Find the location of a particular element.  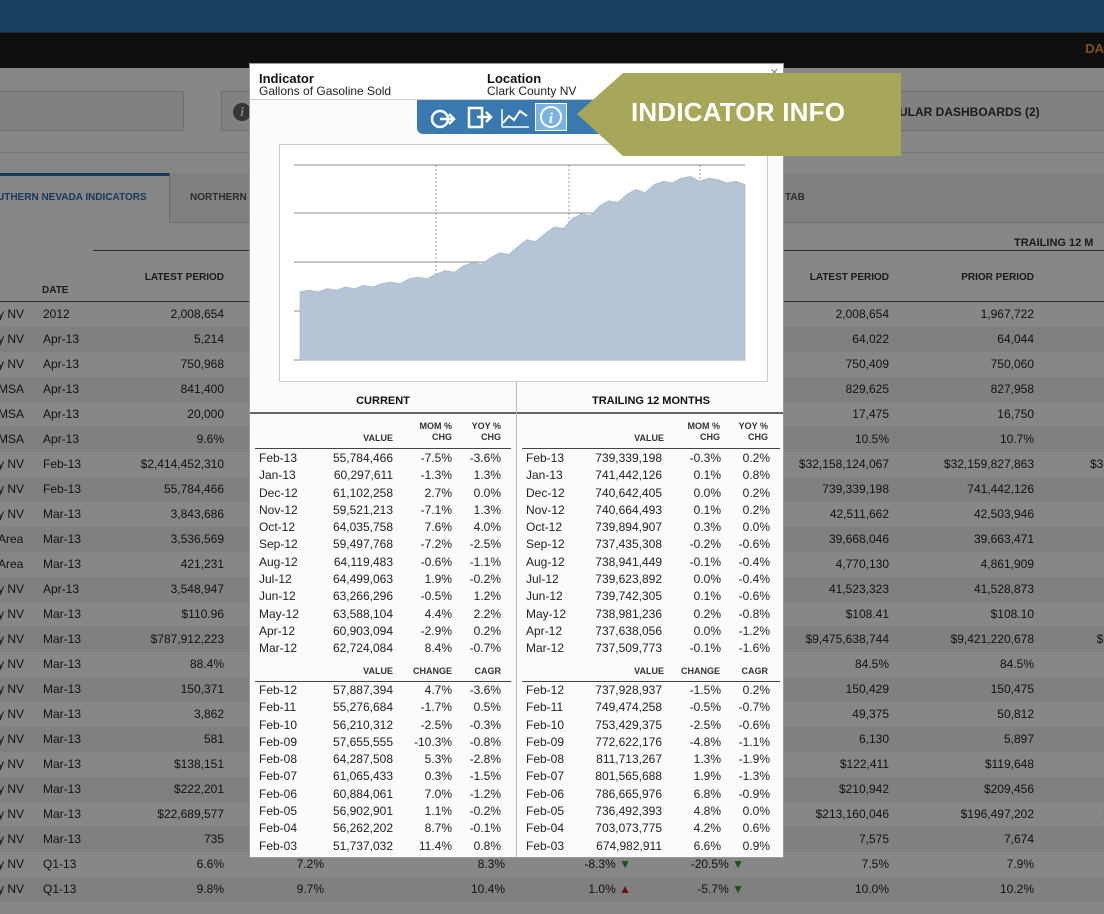

change-cell: 4.4% is located at coordinates (438, 613).